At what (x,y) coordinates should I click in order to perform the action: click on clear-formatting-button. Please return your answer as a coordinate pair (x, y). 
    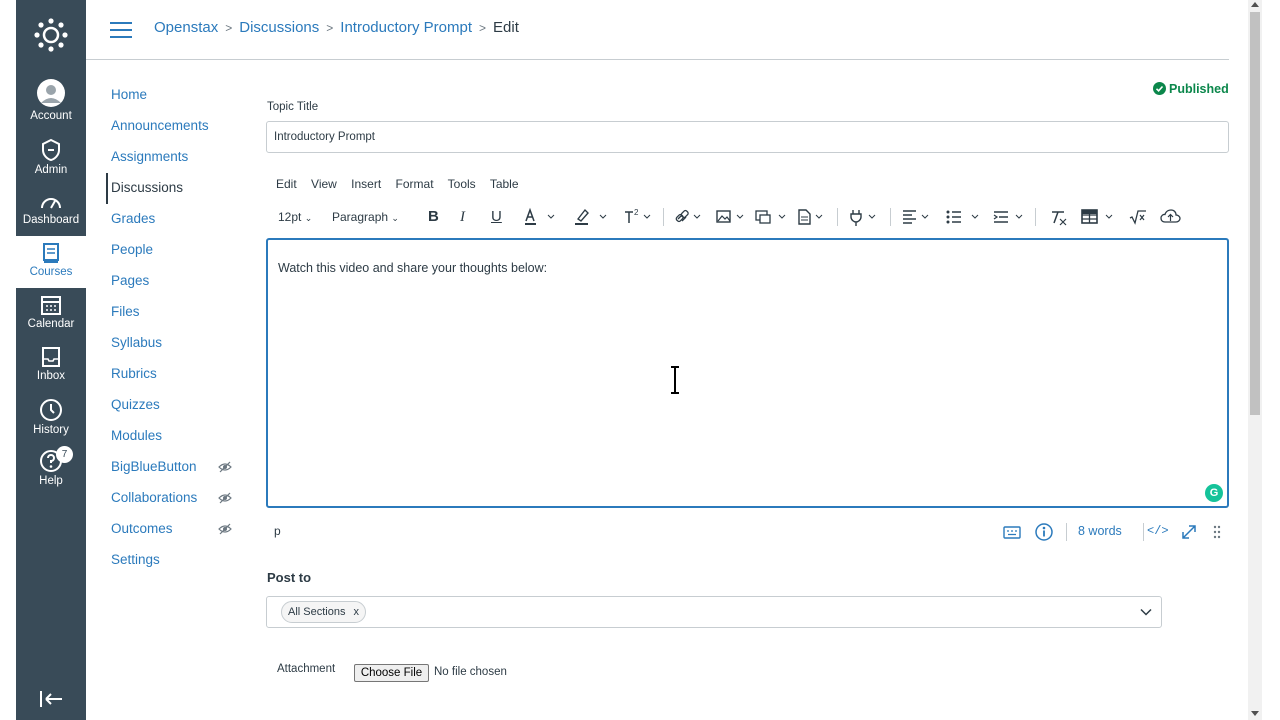
    Looking at the image, I should click on (1058, 217).